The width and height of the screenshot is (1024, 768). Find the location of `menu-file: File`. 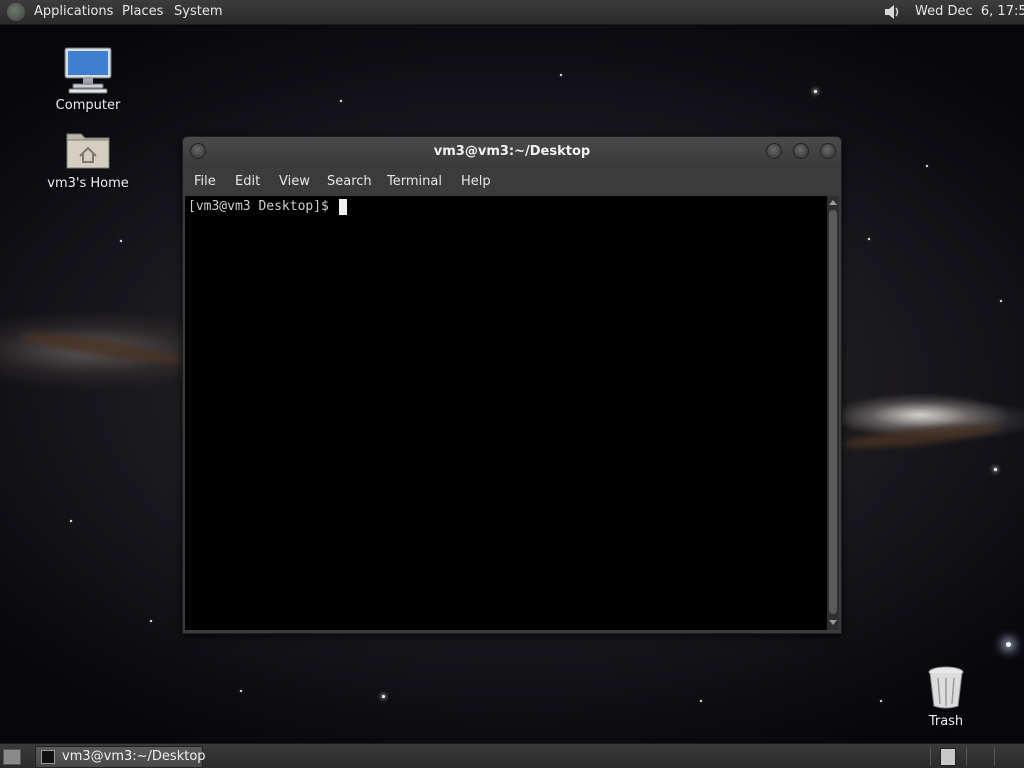

menu-file: File is located at coordinates (205, 181).